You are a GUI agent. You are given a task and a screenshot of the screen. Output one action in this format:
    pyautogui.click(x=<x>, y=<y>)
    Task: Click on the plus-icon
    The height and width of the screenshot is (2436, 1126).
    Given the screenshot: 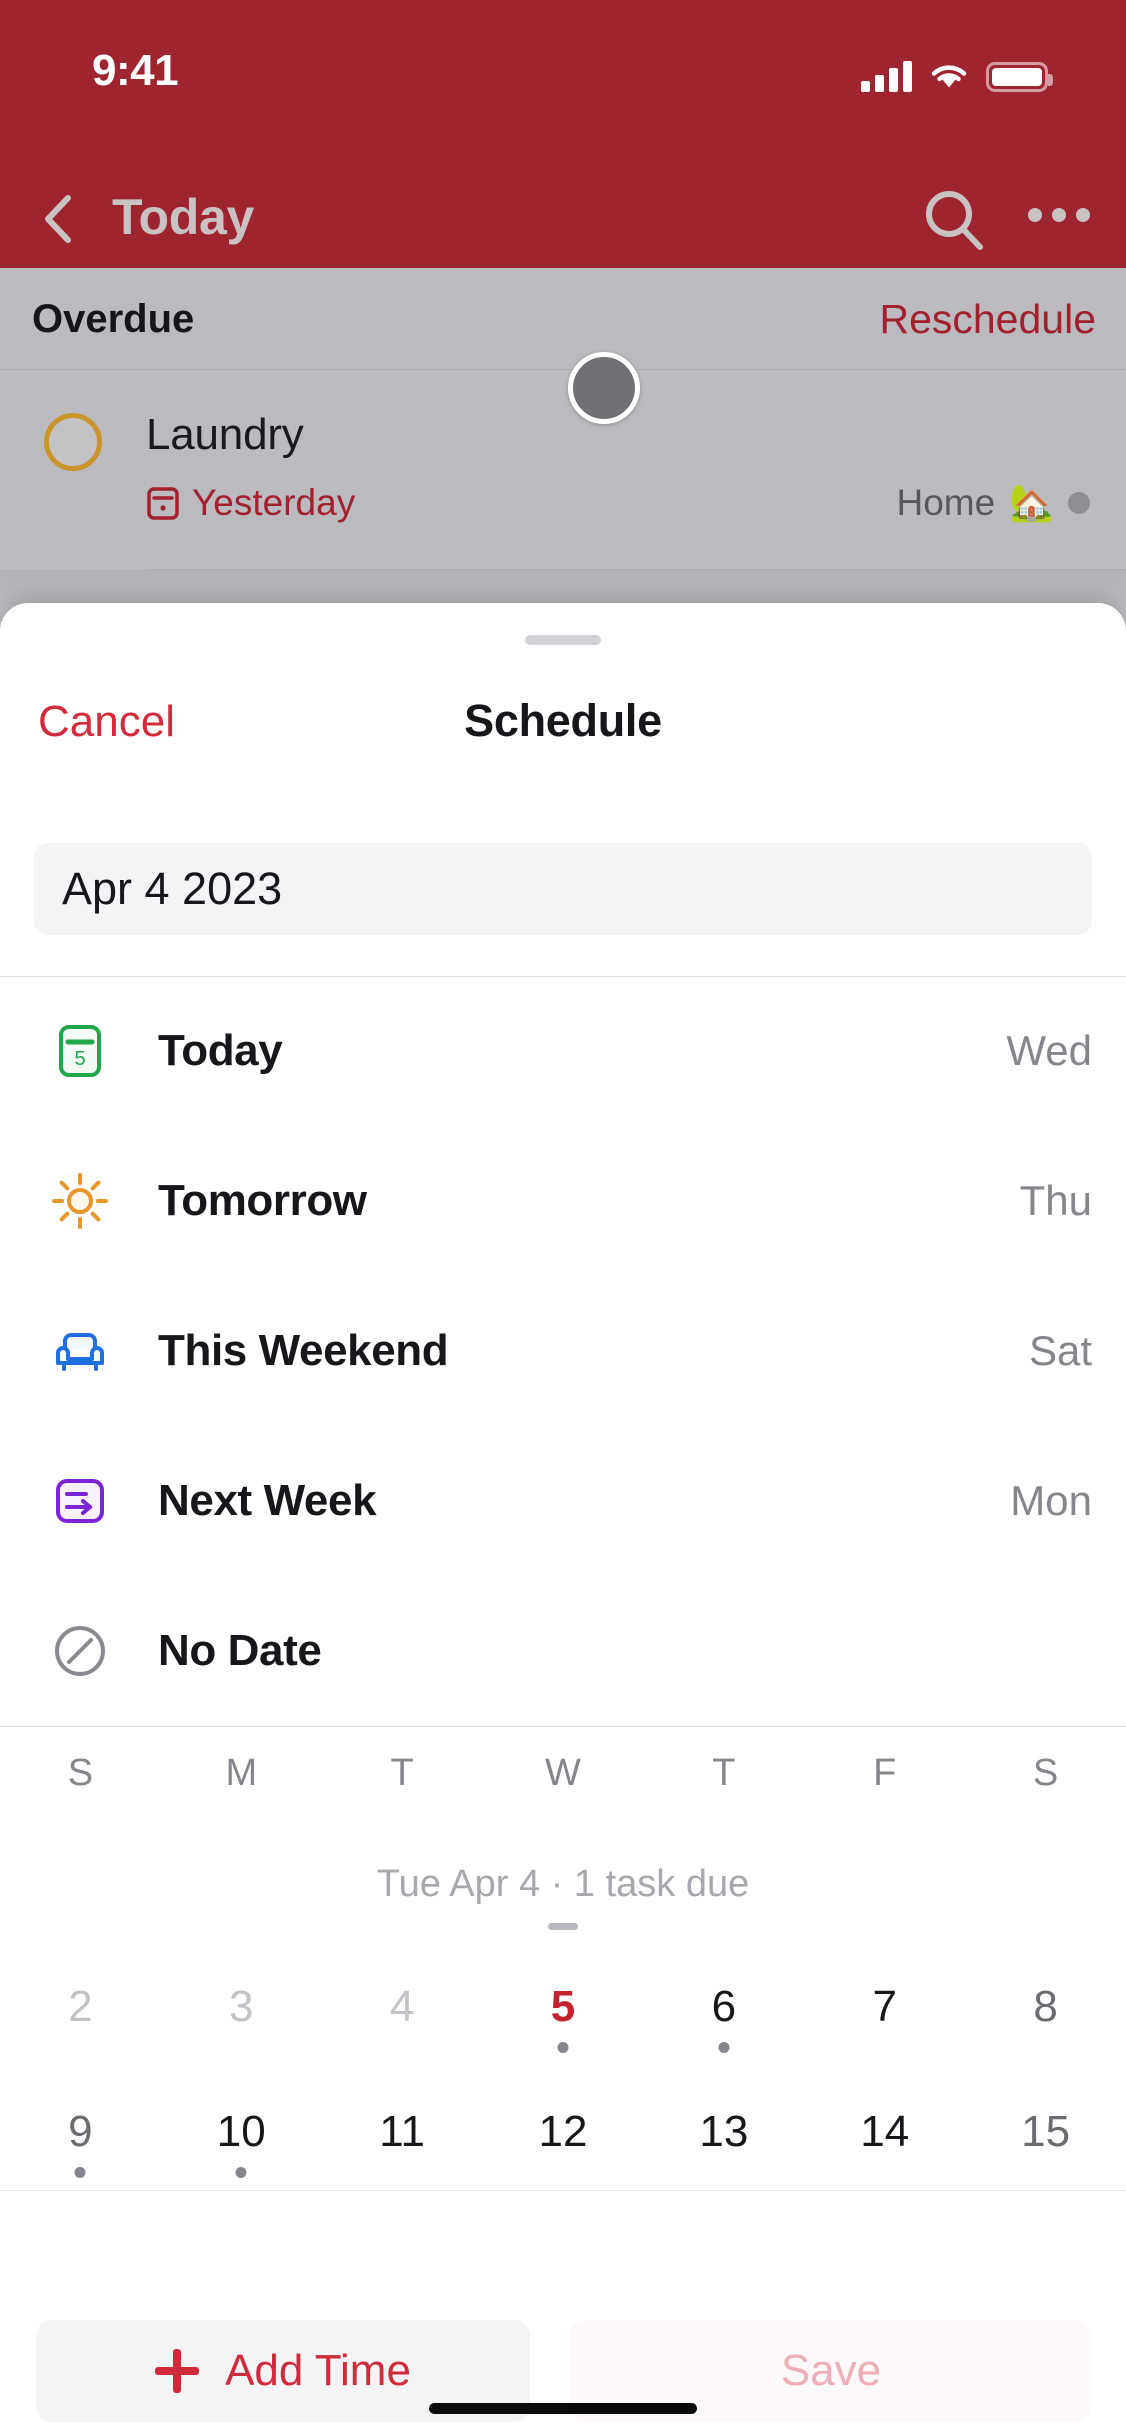 What is the action you would take?
    pyautogui.click(x=177, y=2371)
    